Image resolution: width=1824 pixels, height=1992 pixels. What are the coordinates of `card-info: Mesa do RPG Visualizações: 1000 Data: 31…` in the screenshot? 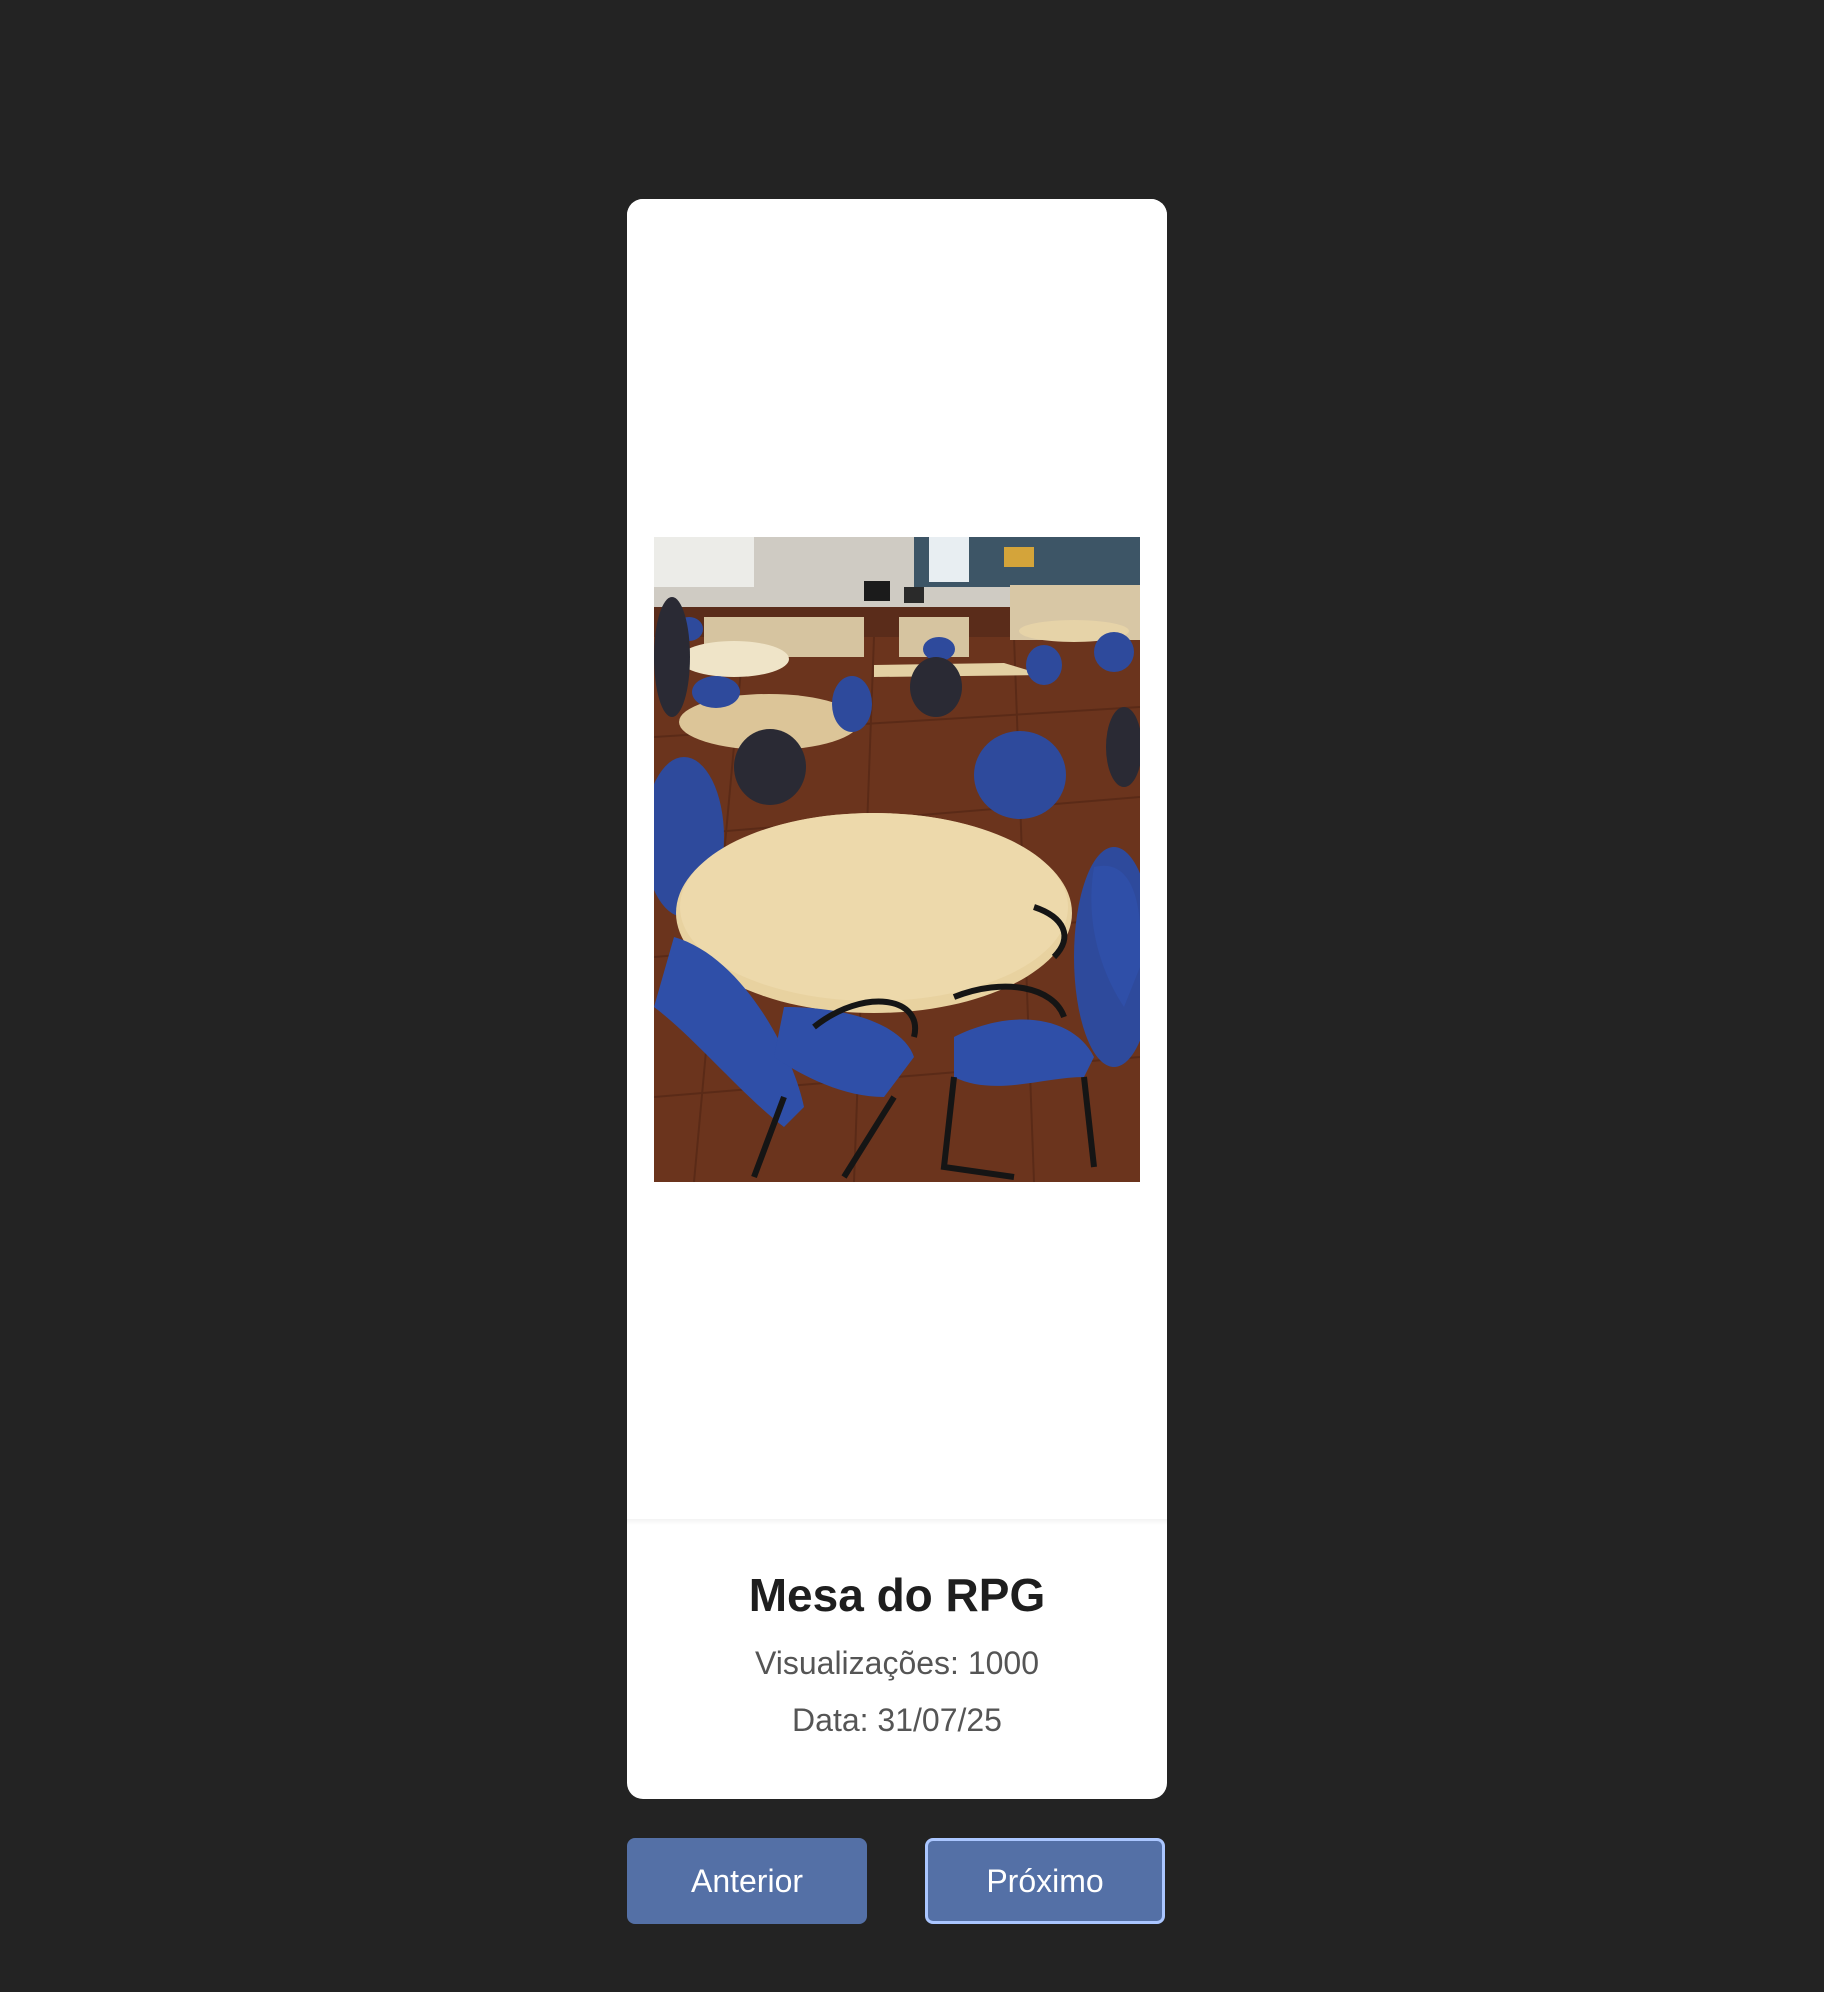 It's located at (897, 1632).